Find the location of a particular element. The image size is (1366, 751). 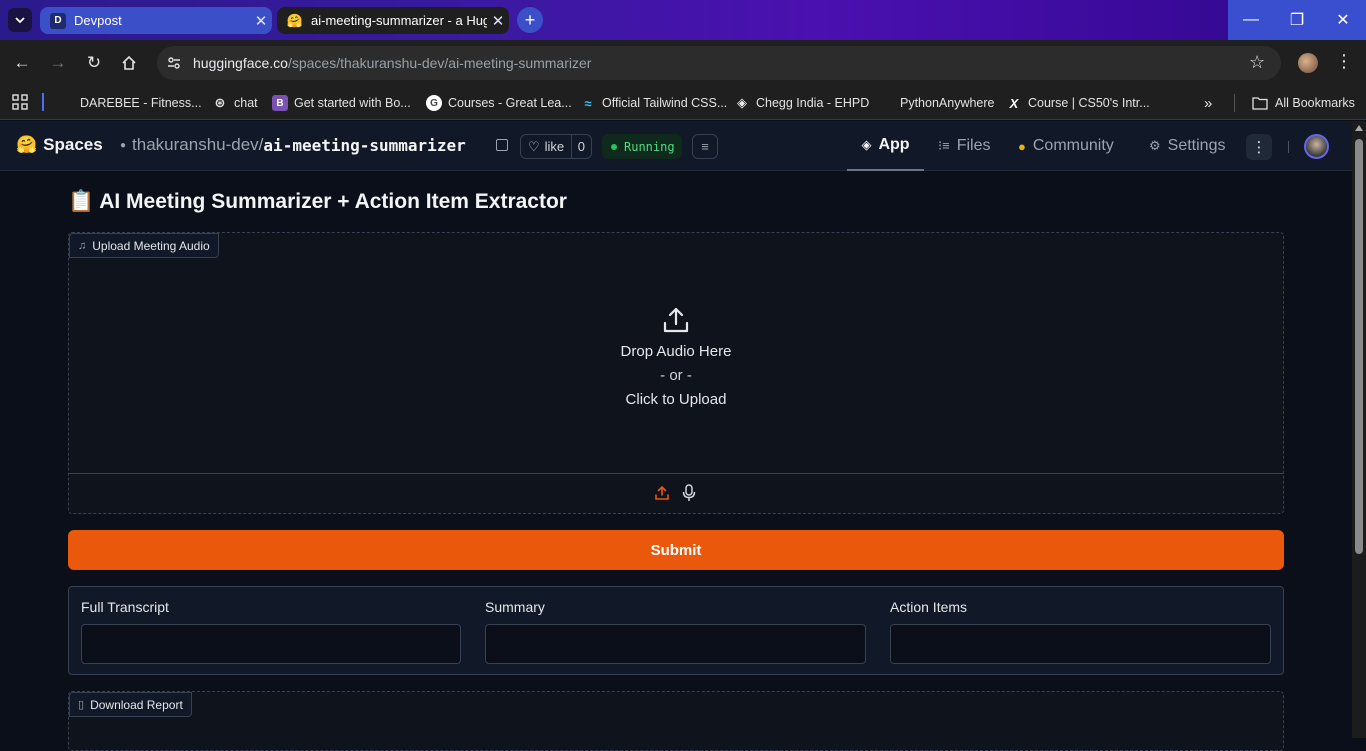

tab-title: Devpost is located at coordinates (98, 20).